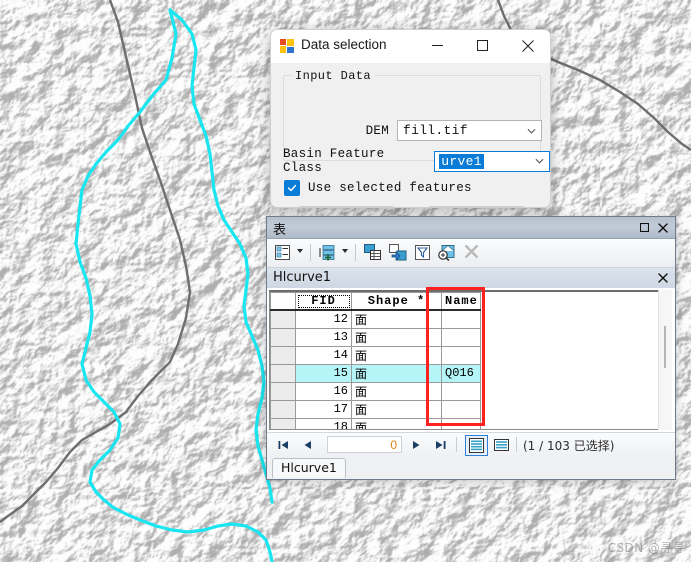  What do you see at coordinates (646, 548) in the screenshot?
I see `watermark-text: CSDN @寻寻` at bounding box center [646, 548].